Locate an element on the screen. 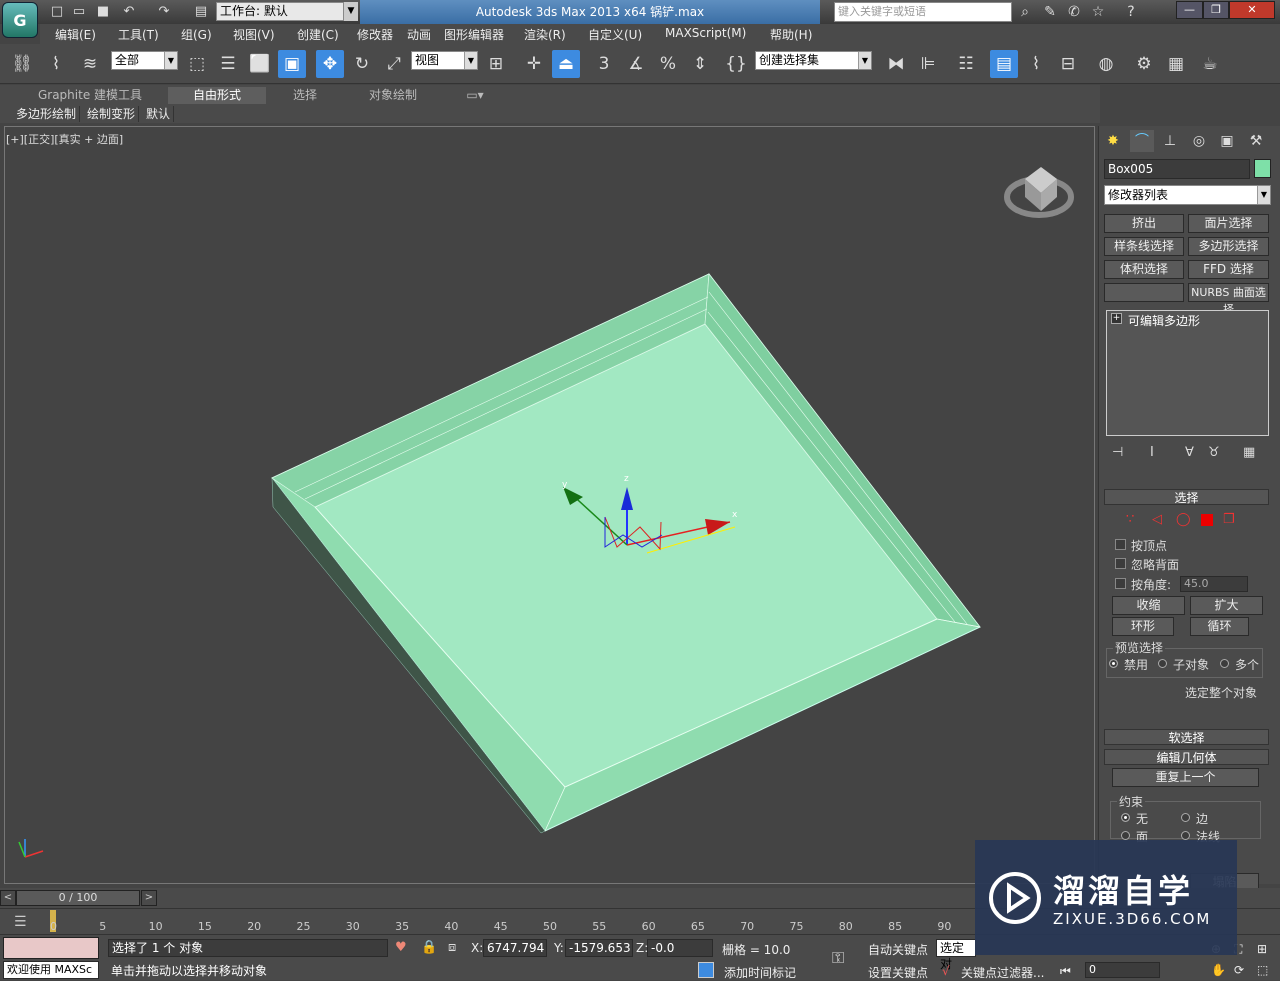 This screenshot has width=1280, height=981. undo-icon: ↶ is located at coordinates (129, 11).